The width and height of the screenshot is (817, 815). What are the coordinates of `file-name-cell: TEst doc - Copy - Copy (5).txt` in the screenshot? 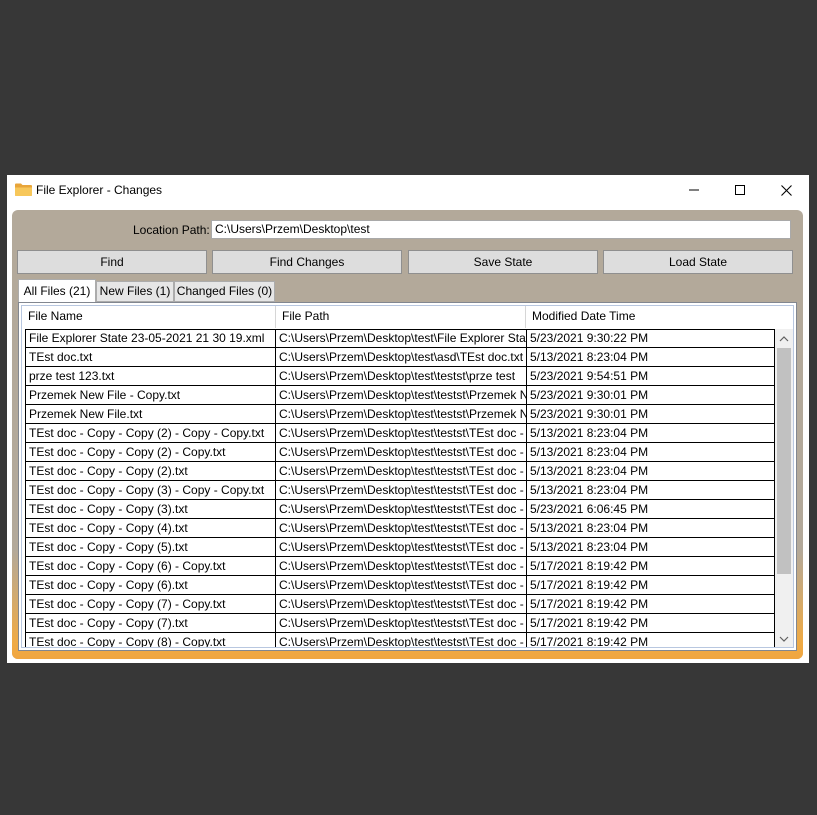 It's located at (150, 547).